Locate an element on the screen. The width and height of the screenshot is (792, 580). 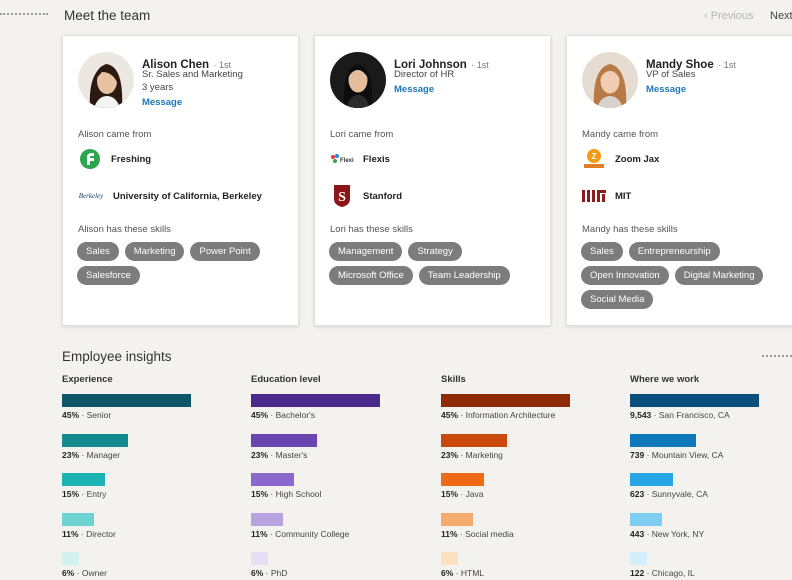
skill-chip: Strategy is located at coordinates (435, 251).